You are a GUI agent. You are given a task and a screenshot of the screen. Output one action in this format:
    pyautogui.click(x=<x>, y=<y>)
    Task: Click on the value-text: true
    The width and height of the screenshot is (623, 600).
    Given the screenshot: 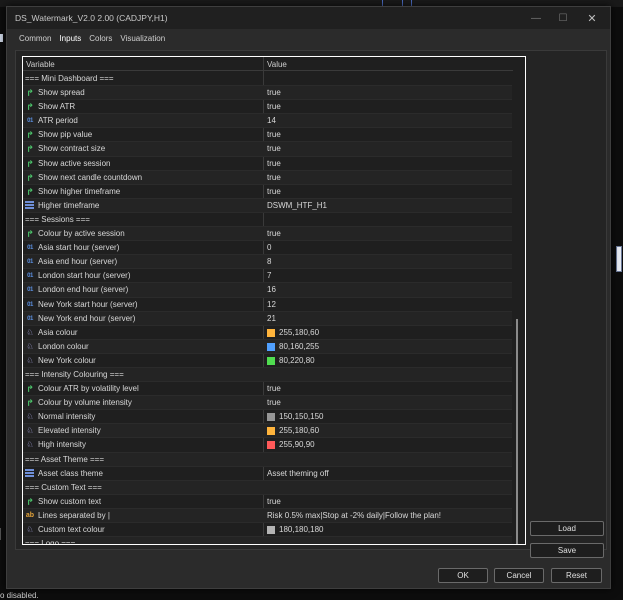 What is the action you would take?
    pyautogui.click(x=274, y=93)
    